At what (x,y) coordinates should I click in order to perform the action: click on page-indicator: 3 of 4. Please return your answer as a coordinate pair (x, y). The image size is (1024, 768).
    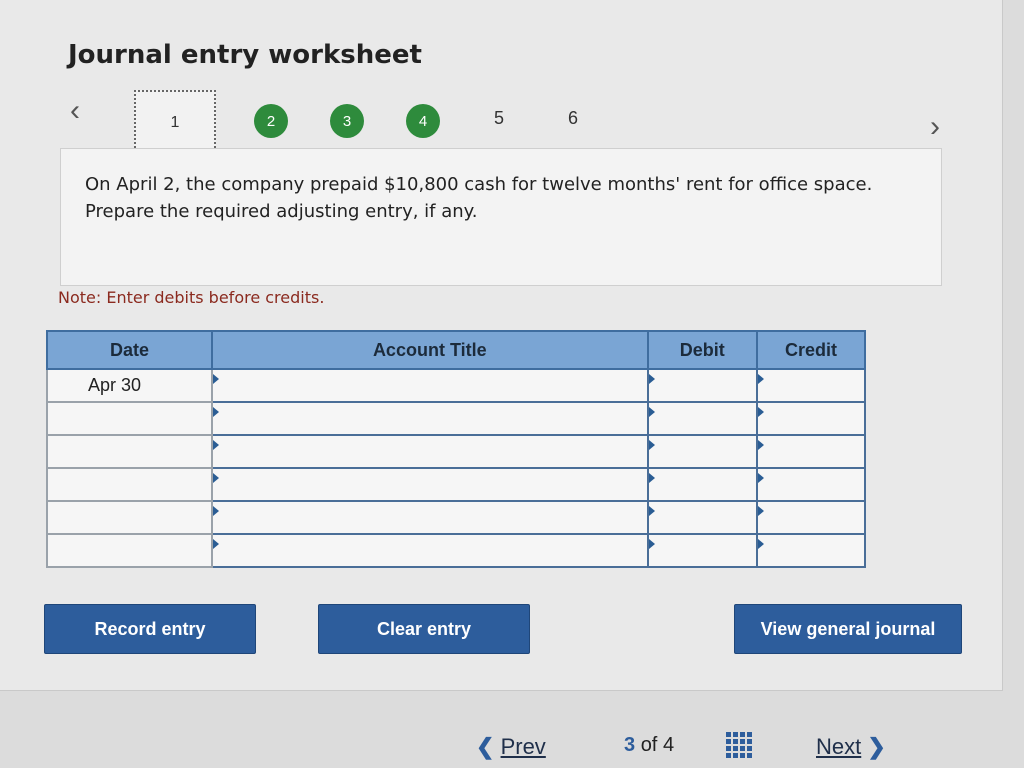
    Looking at the image, I should click on (649, 745).